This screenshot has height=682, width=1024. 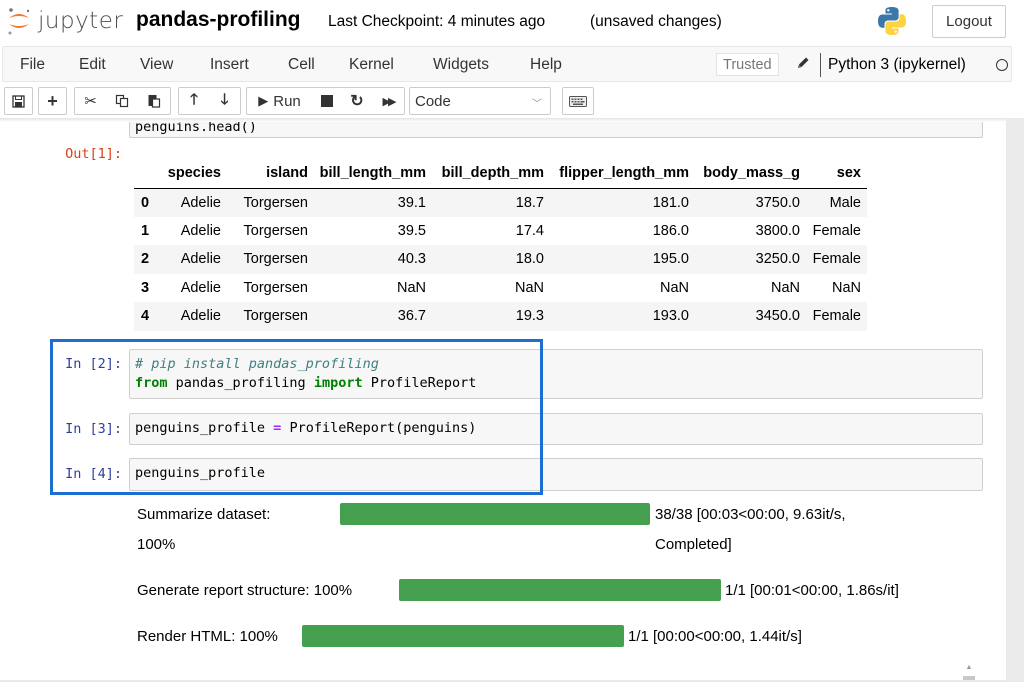 What do you see at coordinates (64, 21) in the screenshot?
I see `jupyter-logo: jupyter` at bounding box center [64, 21].